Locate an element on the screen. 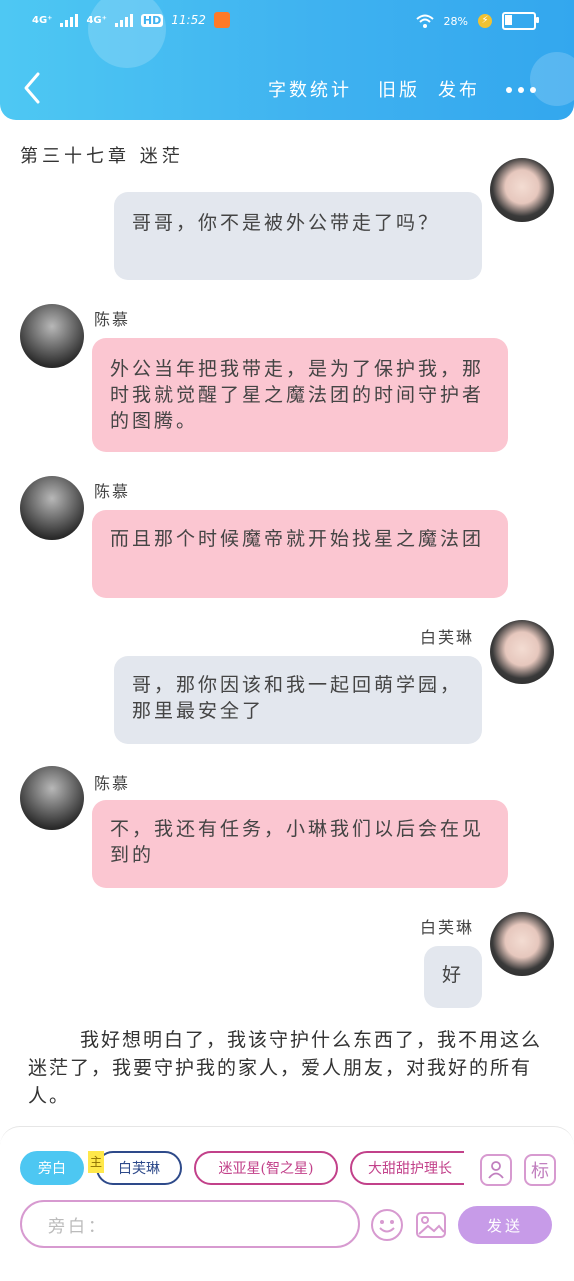  send-button: 发送 is located at coordinates (505, 1225).